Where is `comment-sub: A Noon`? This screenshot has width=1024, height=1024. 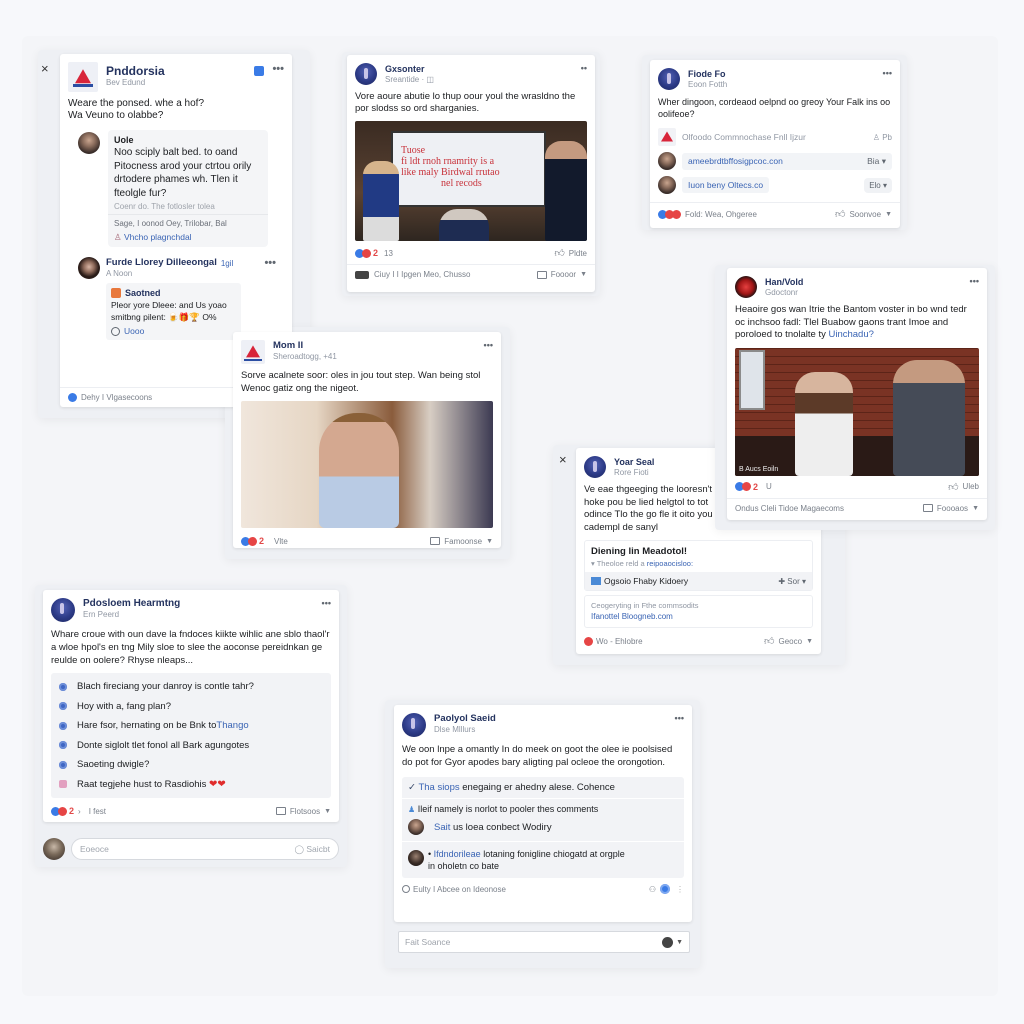 comment-sub: A Noon is located at coordinates (119, 273).